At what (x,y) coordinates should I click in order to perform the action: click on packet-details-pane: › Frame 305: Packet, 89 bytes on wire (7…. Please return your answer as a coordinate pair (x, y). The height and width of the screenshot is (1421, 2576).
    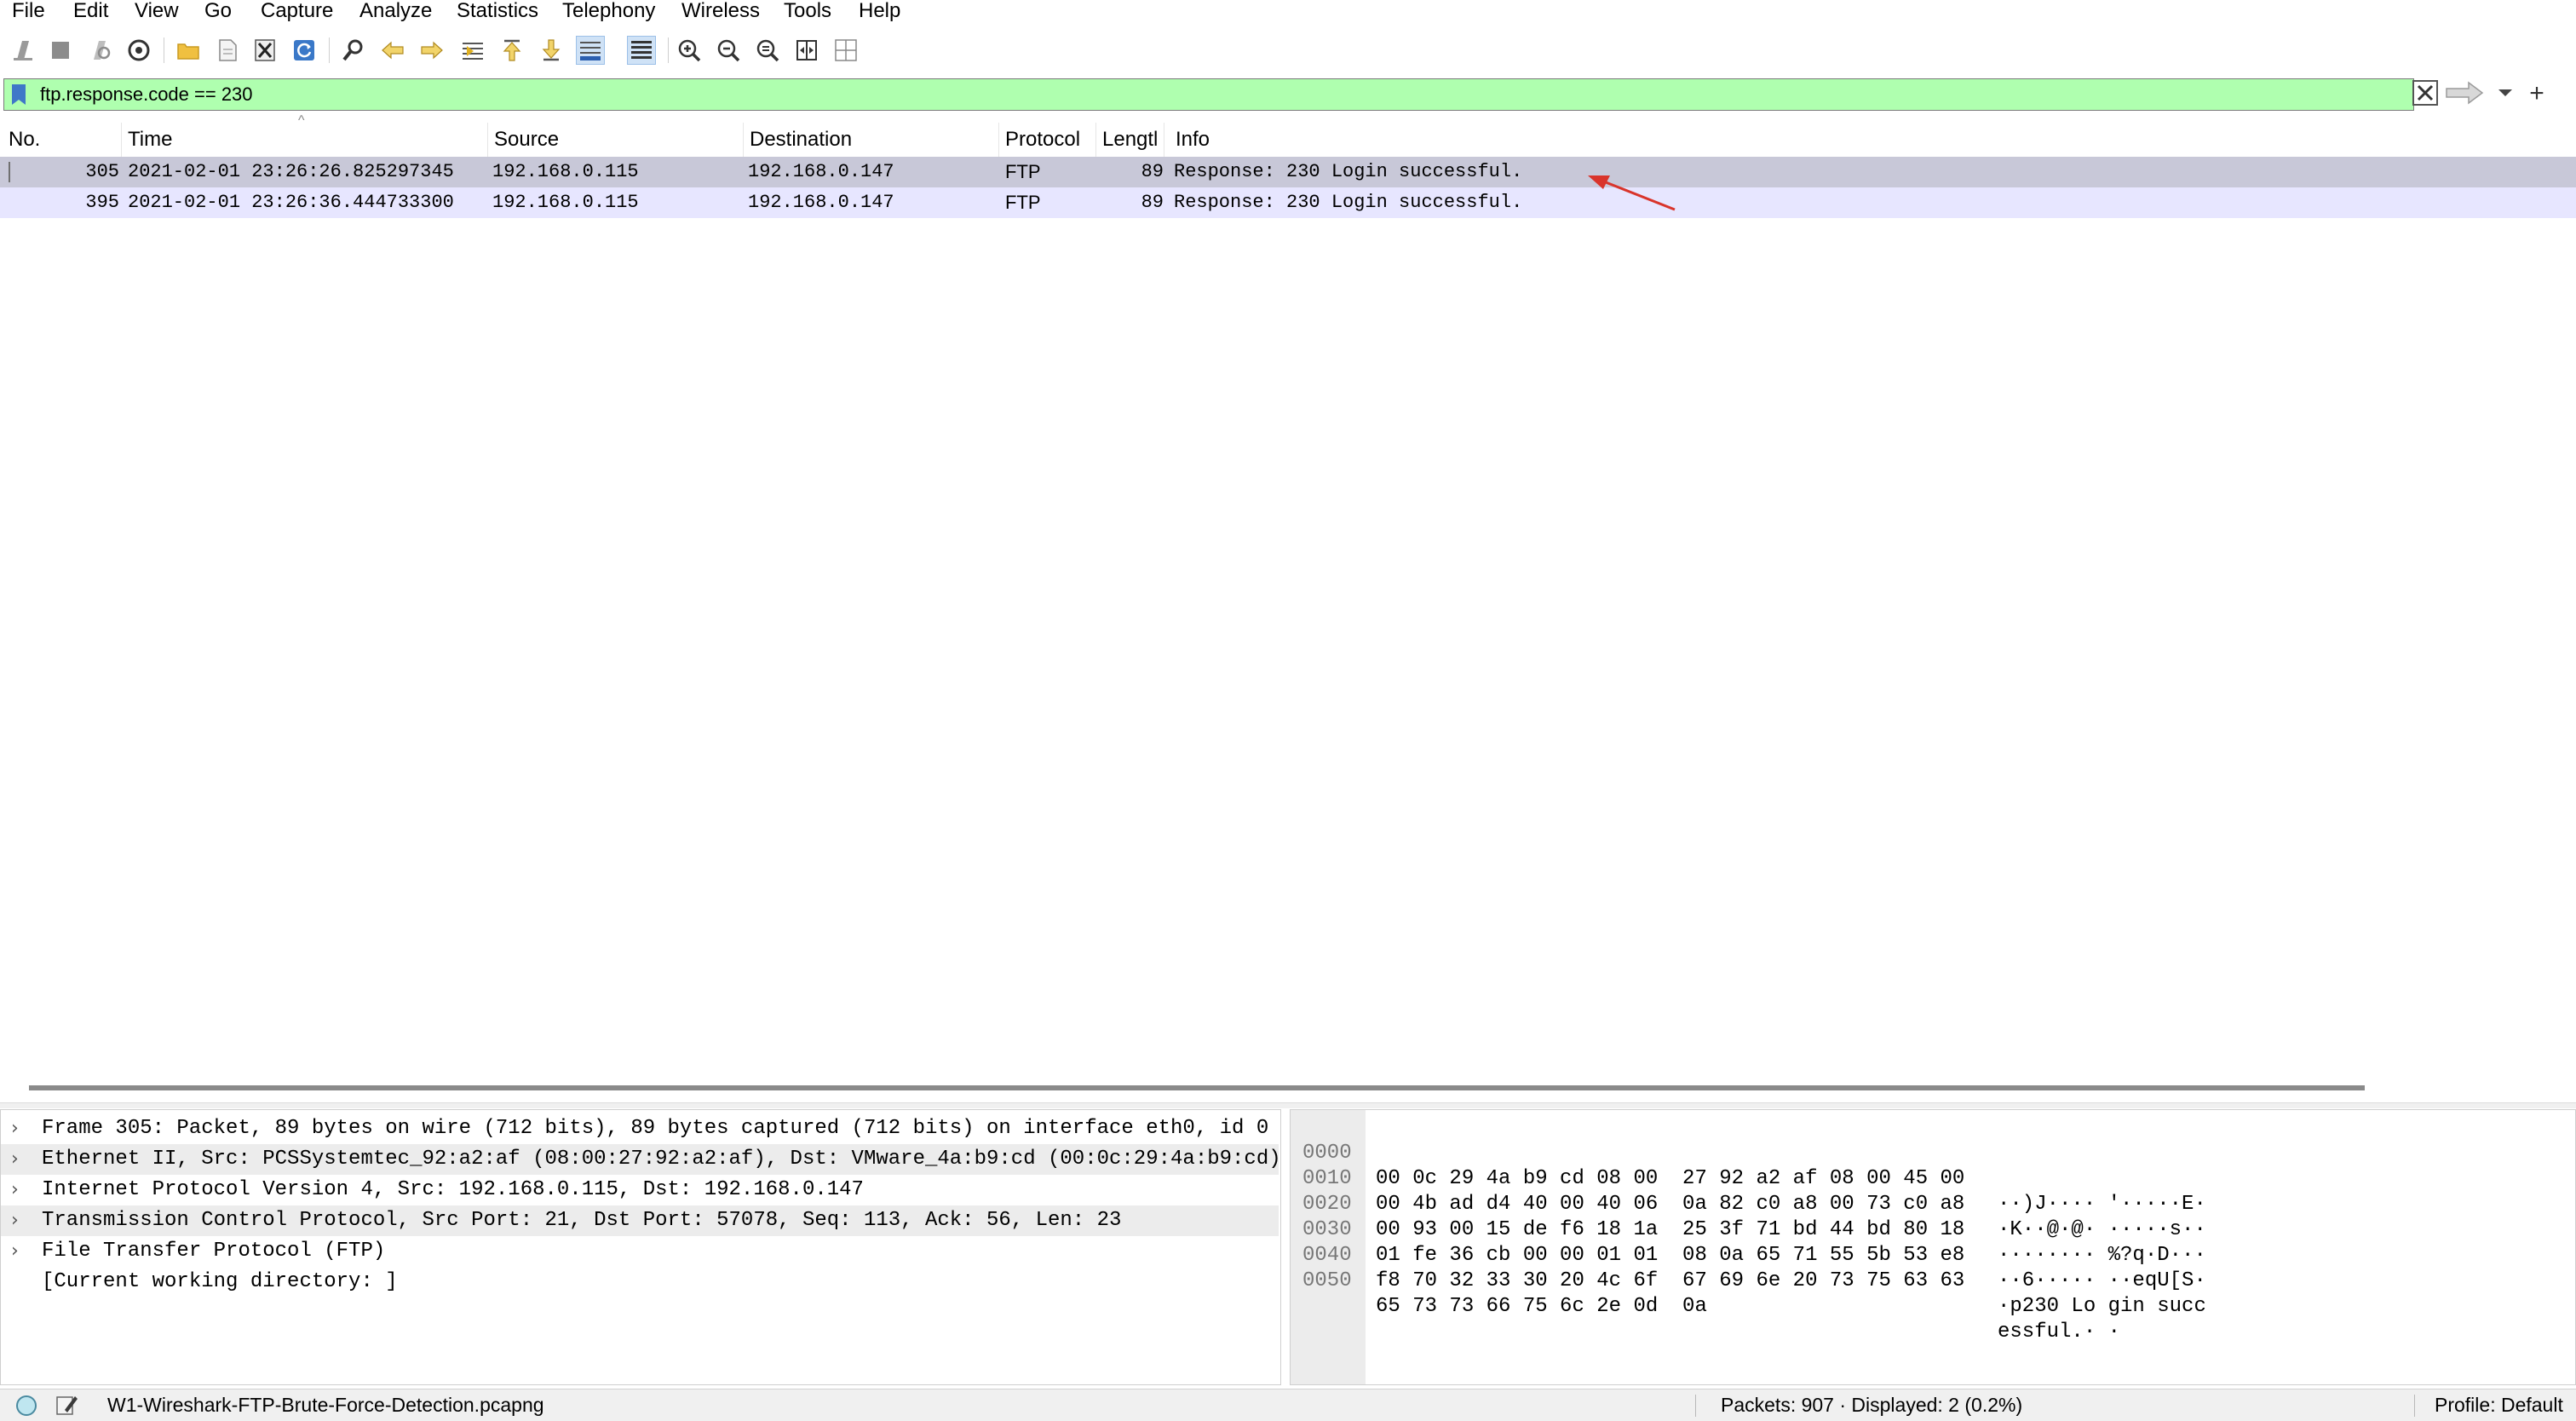
    Looking at the image, I should click on (640, 1247).